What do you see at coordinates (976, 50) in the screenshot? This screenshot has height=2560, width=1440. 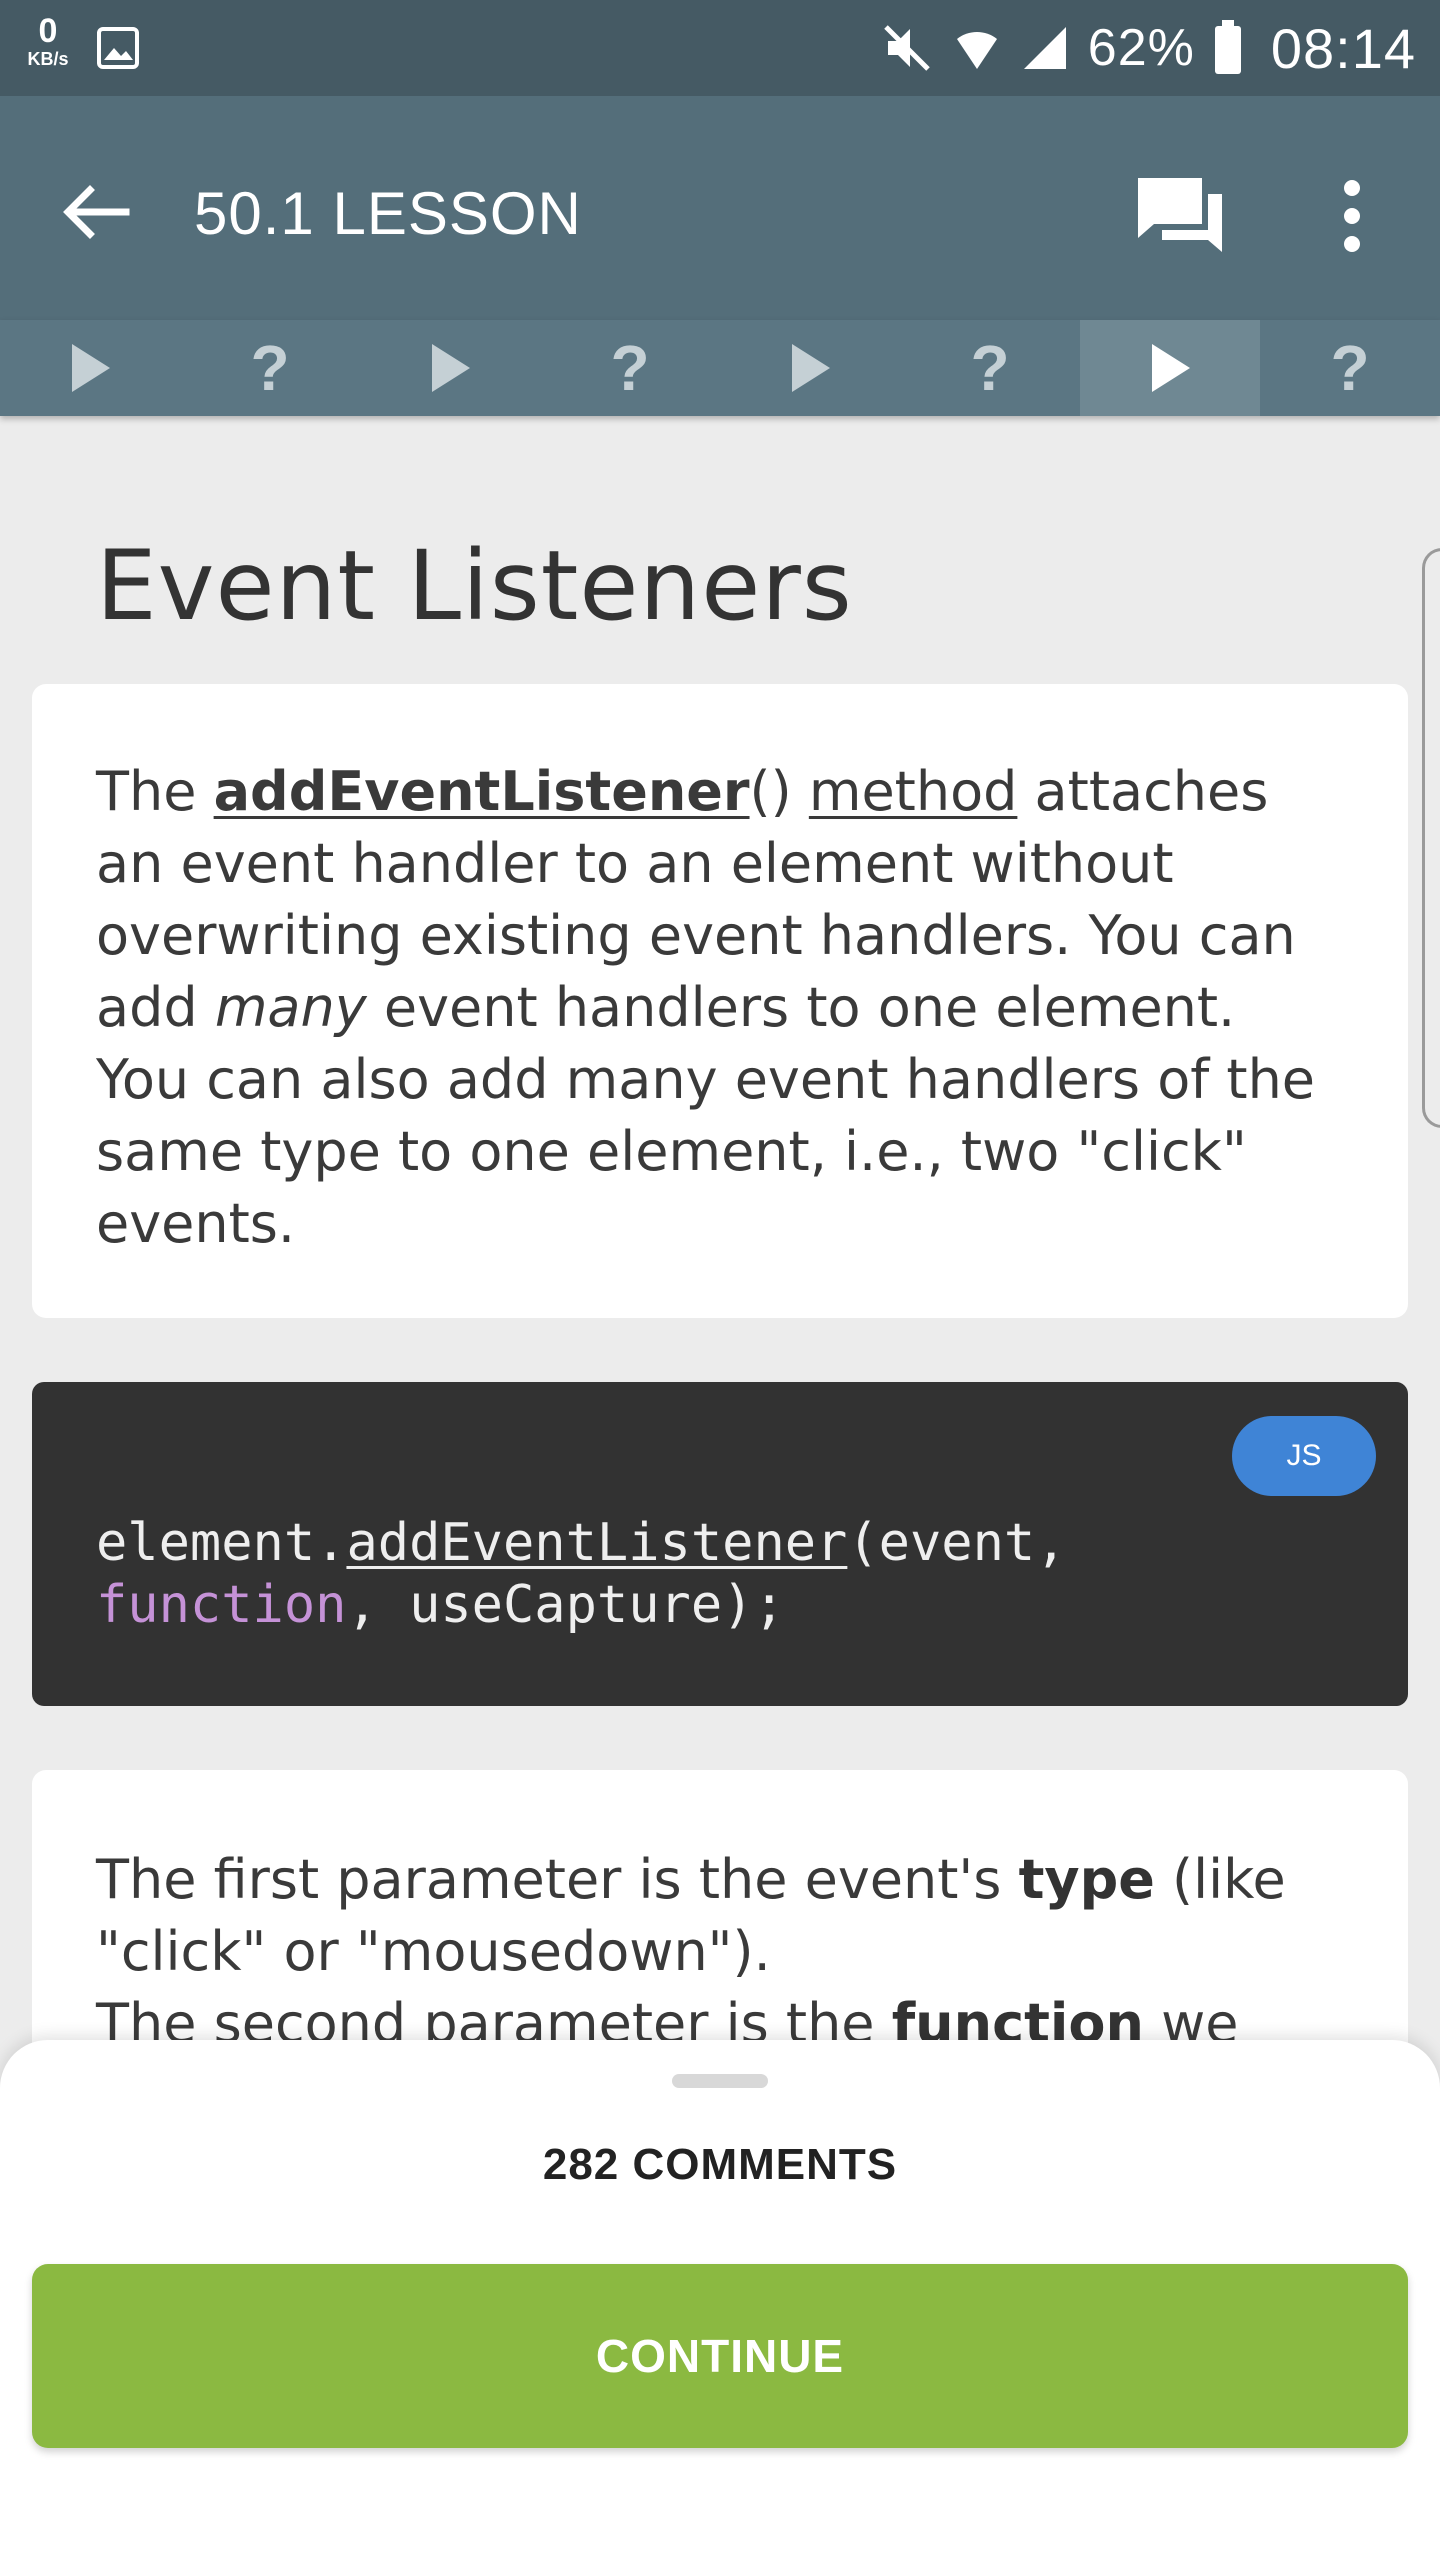 I see `wifi-icon` at bounding box center [976, 50].